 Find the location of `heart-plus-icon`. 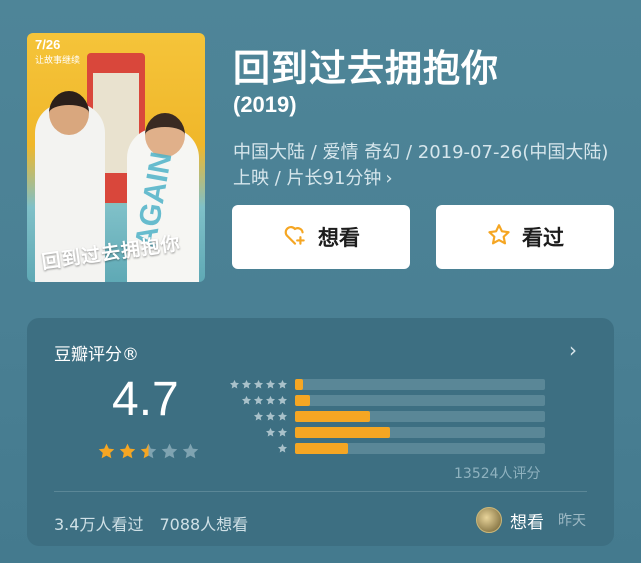

heart-plus-icon is located at coordinates (295, 237).